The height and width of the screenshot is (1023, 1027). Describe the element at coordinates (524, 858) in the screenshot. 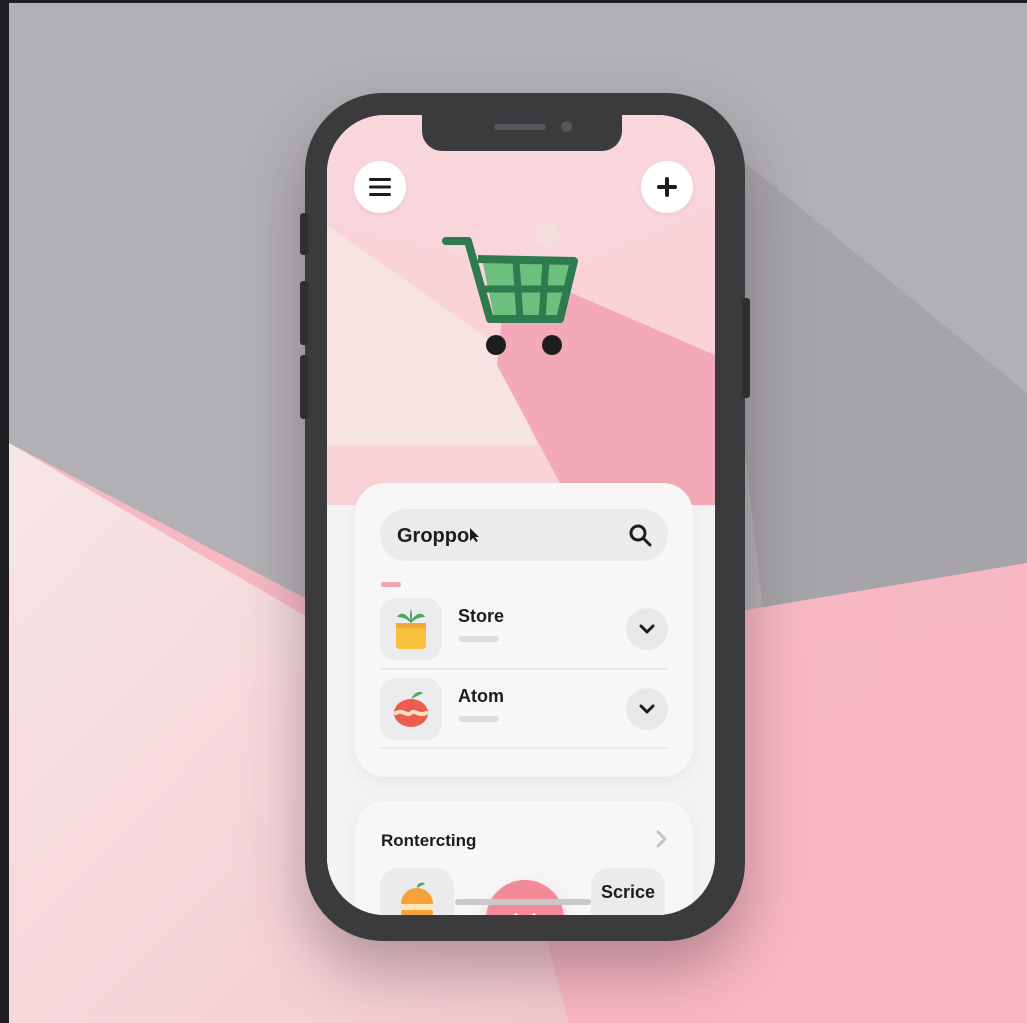

I see `section-card: Rontercting Scrice` at that location.